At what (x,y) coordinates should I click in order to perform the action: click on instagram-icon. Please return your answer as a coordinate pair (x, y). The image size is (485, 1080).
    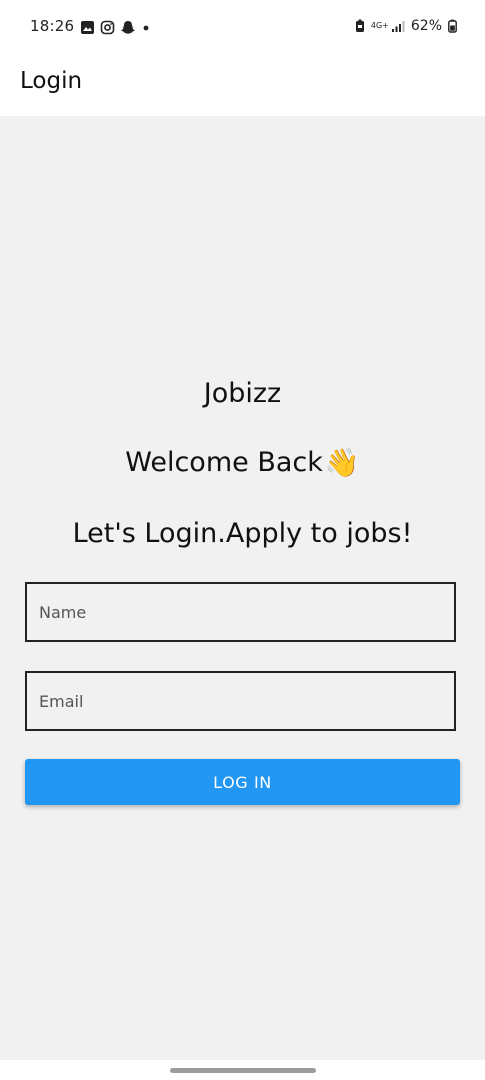
    Looking at the image, I should click on (107, 27).